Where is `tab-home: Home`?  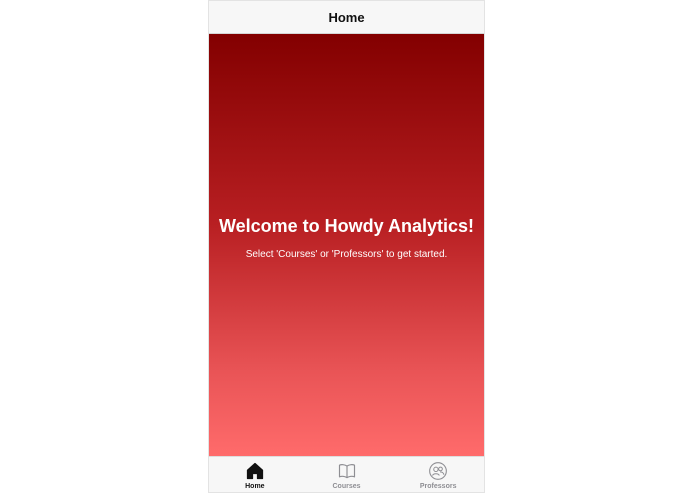 tab-home: Home is located at coordinates (255, 474).